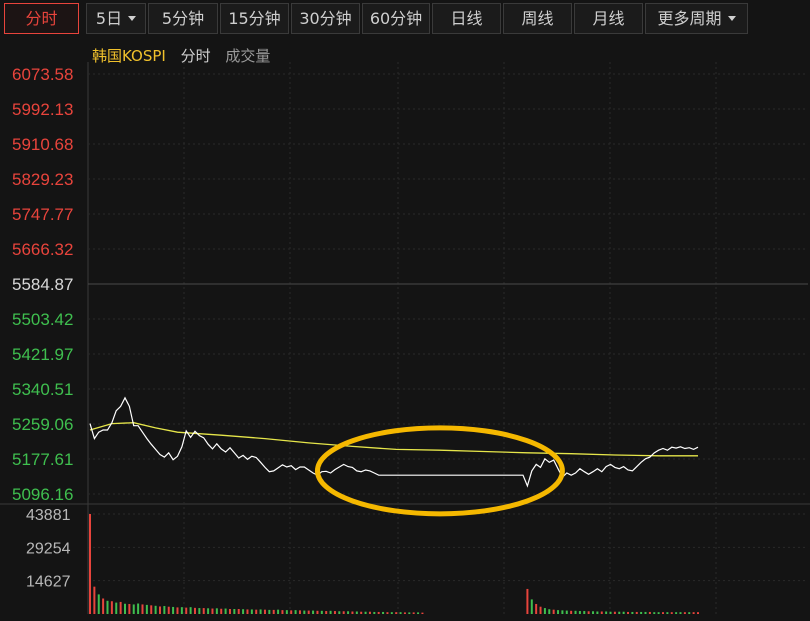 Image resolution: width=810 pixels, height=621 pixels. Describe the element at coordinates (42, 74) in the screenshot. I see `y-tick-label: 6073.58` at that location.